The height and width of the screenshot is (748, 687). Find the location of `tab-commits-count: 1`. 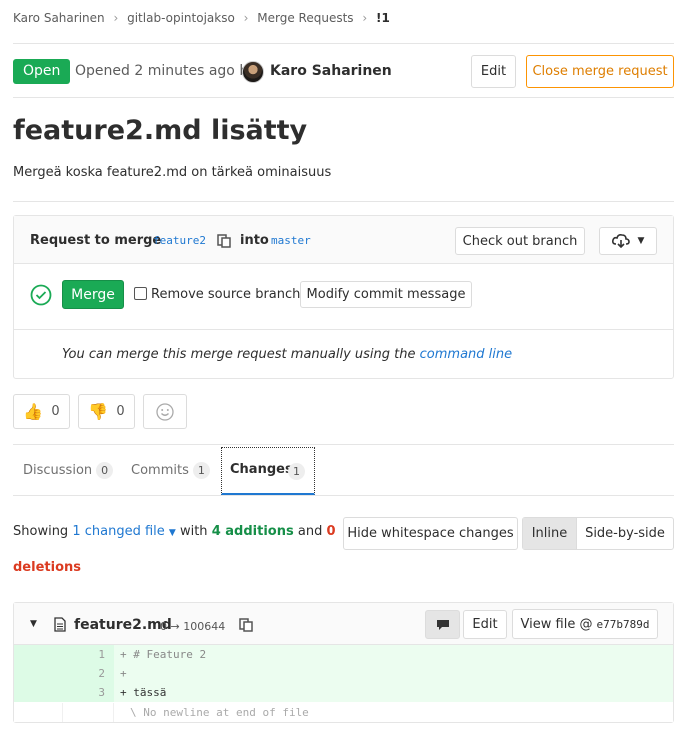

tab-commits-count: 1 is located at coordinates (201, 470).